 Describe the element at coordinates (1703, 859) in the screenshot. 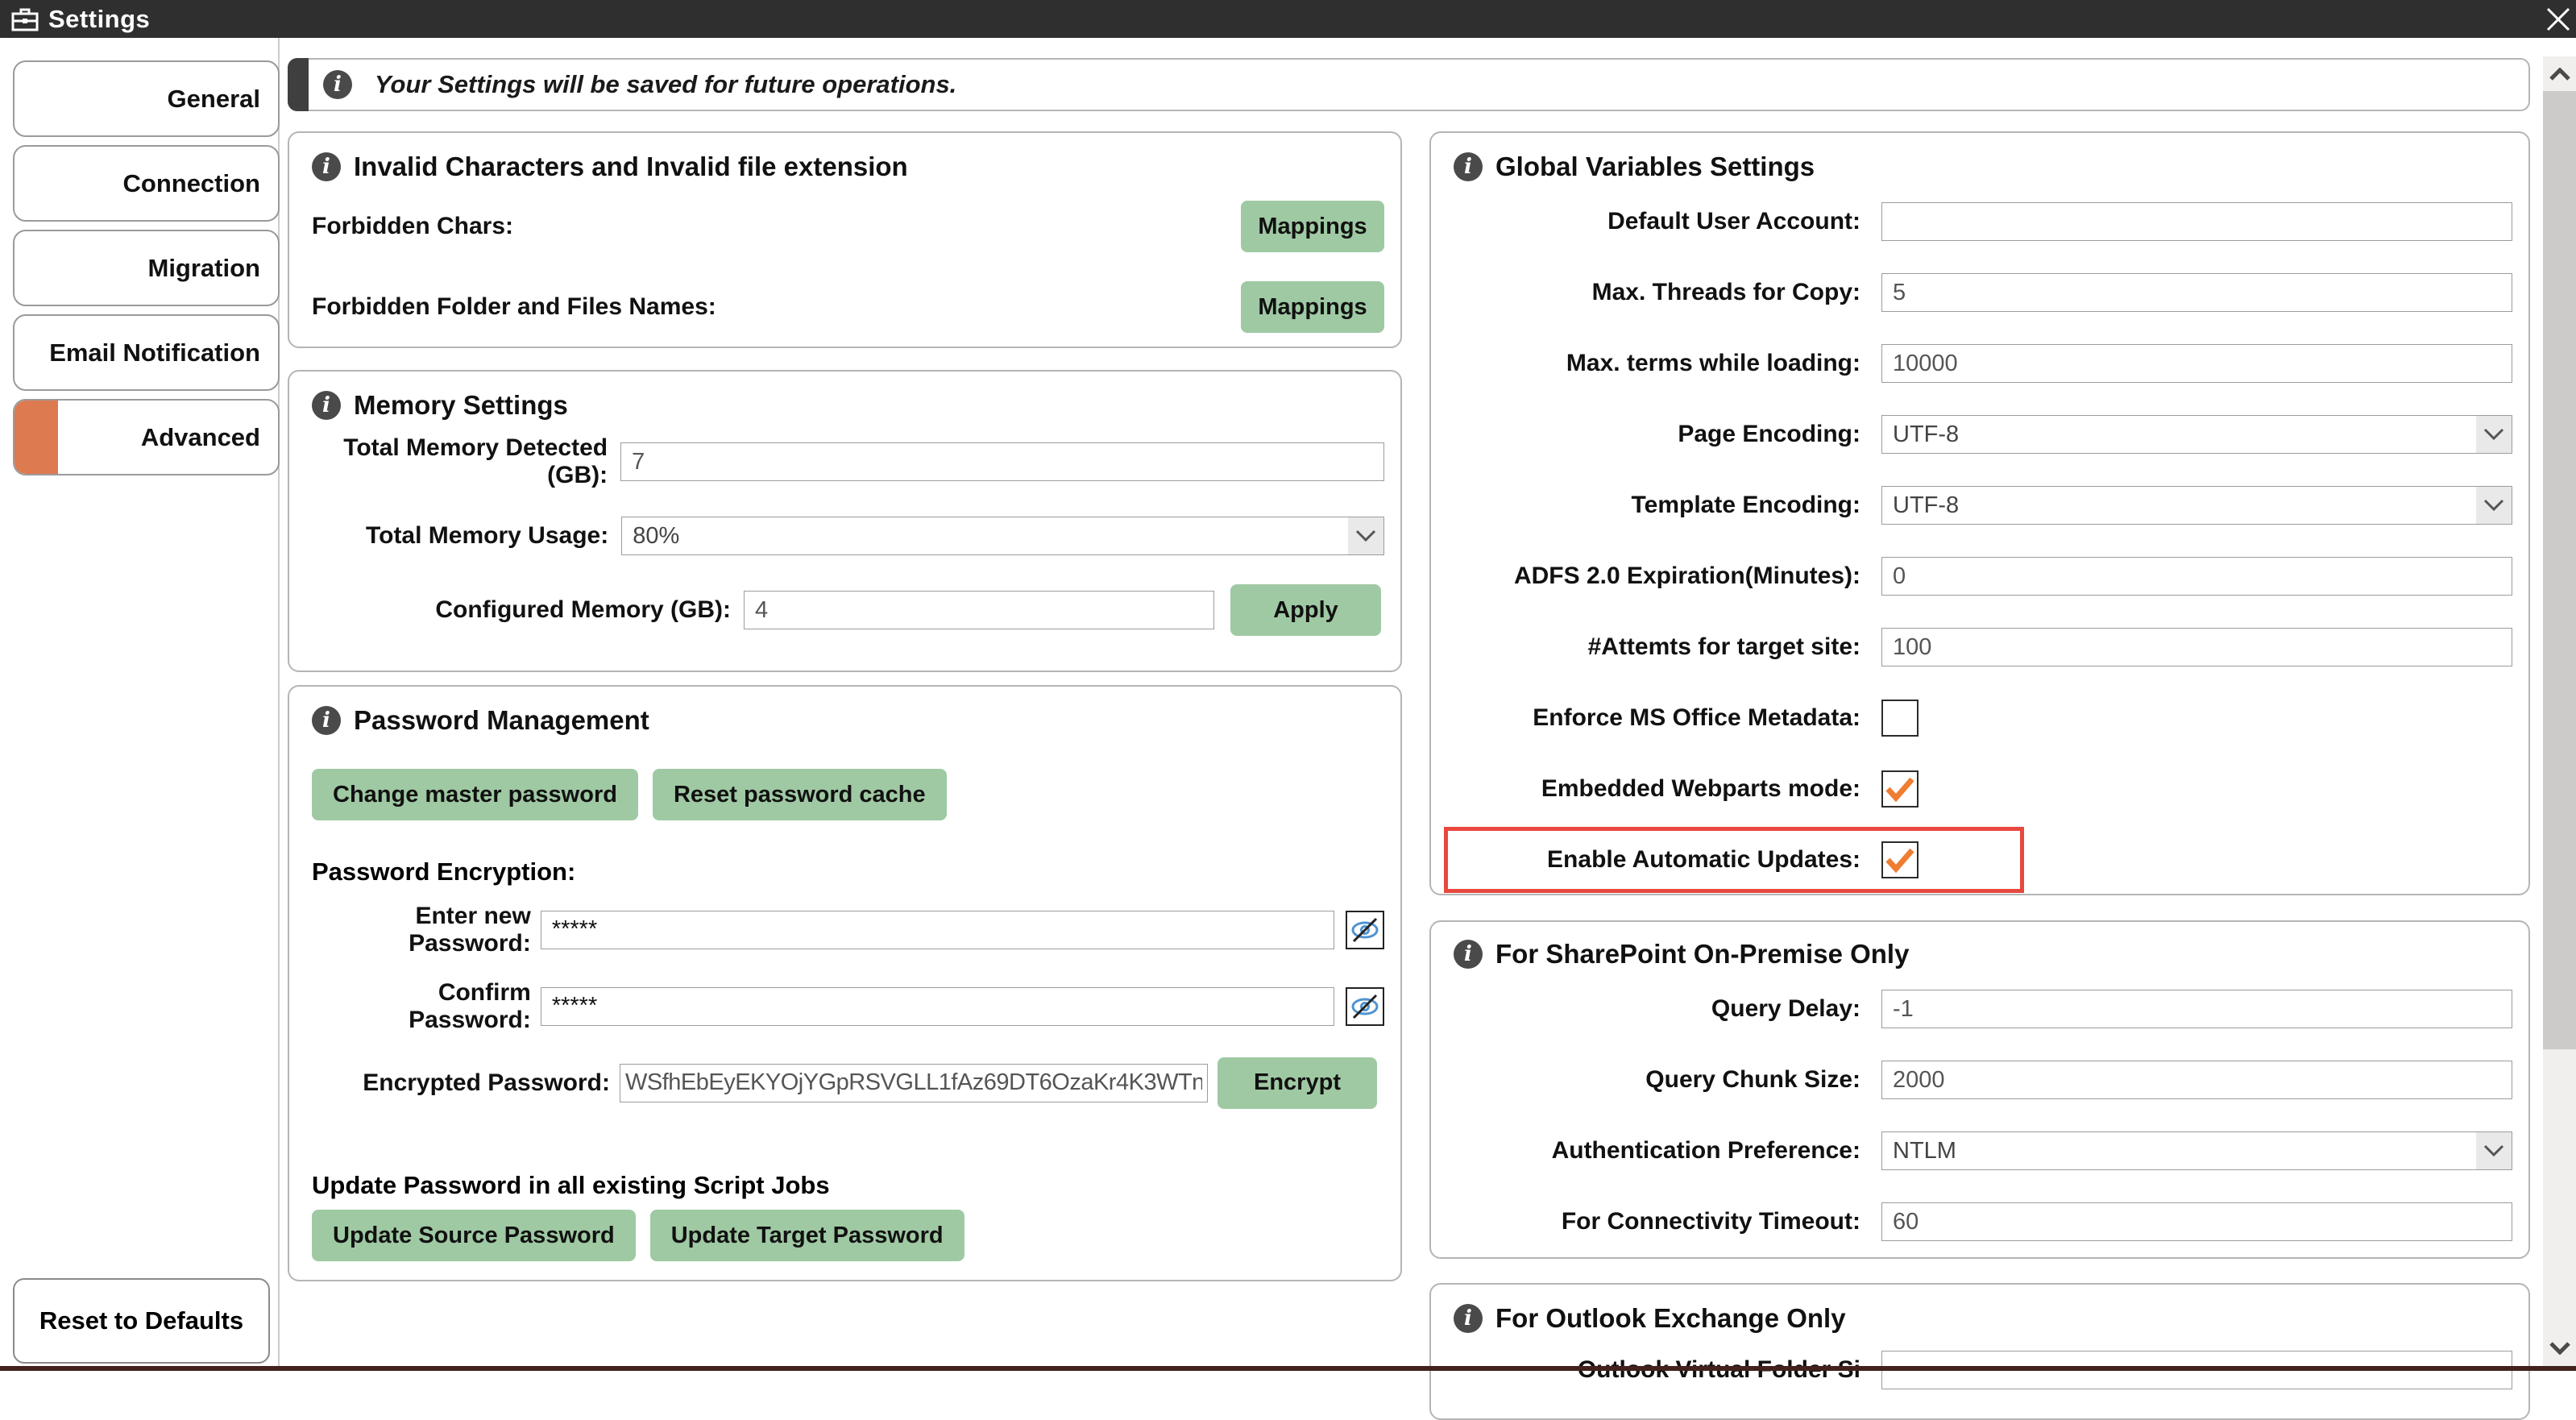

I see `enable-automatic-updates-label: Enable Automatic Updates:` at that location.